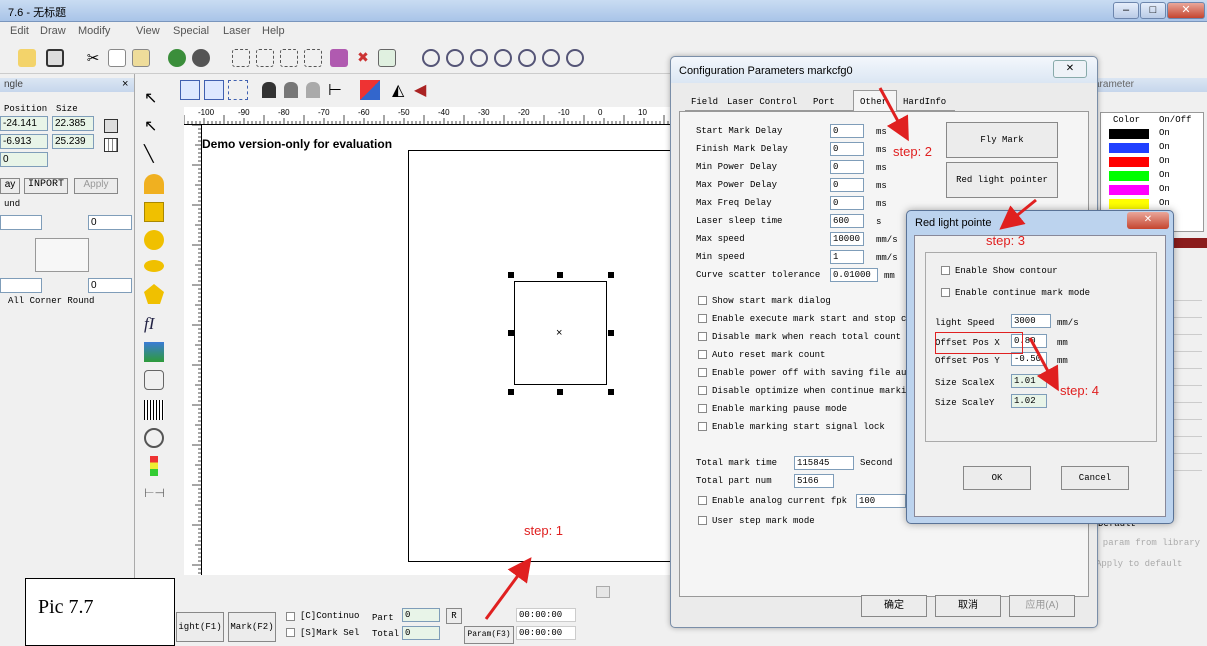 The height and width of the screenshot is (646, 1207). What do you see at coordinates (893, 114) in the screenshot?
I see `step-2-arrow` at bounding box center [893, 114].